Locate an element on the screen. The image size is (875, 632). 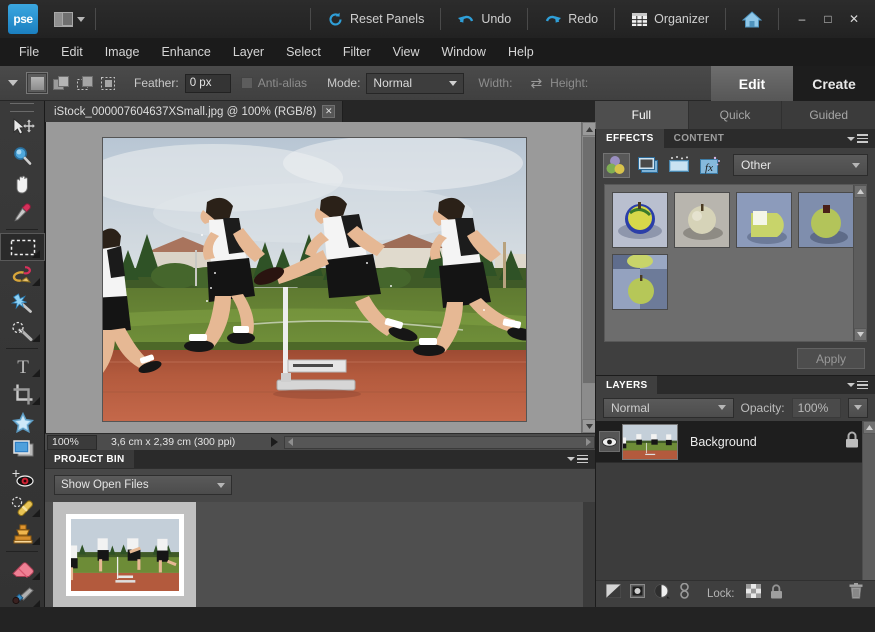
mode-select: Normal is located at coordinates (415, 83).